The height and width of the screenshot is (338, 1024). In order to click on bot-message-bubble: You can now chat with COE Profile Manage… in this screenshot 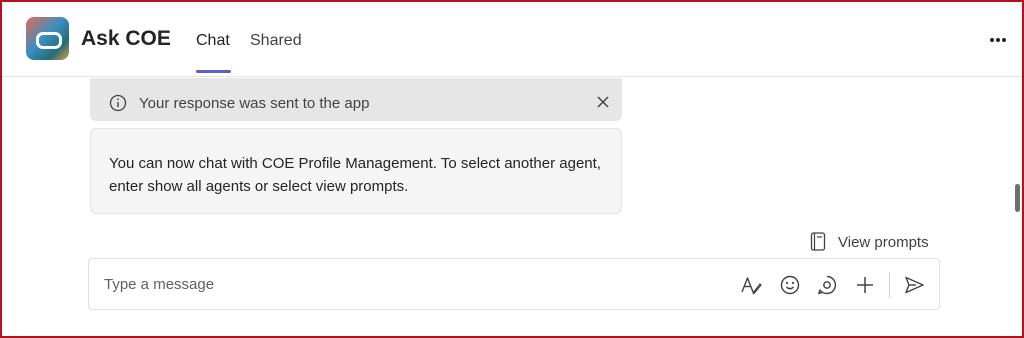, I will do `click(356, 171)`.